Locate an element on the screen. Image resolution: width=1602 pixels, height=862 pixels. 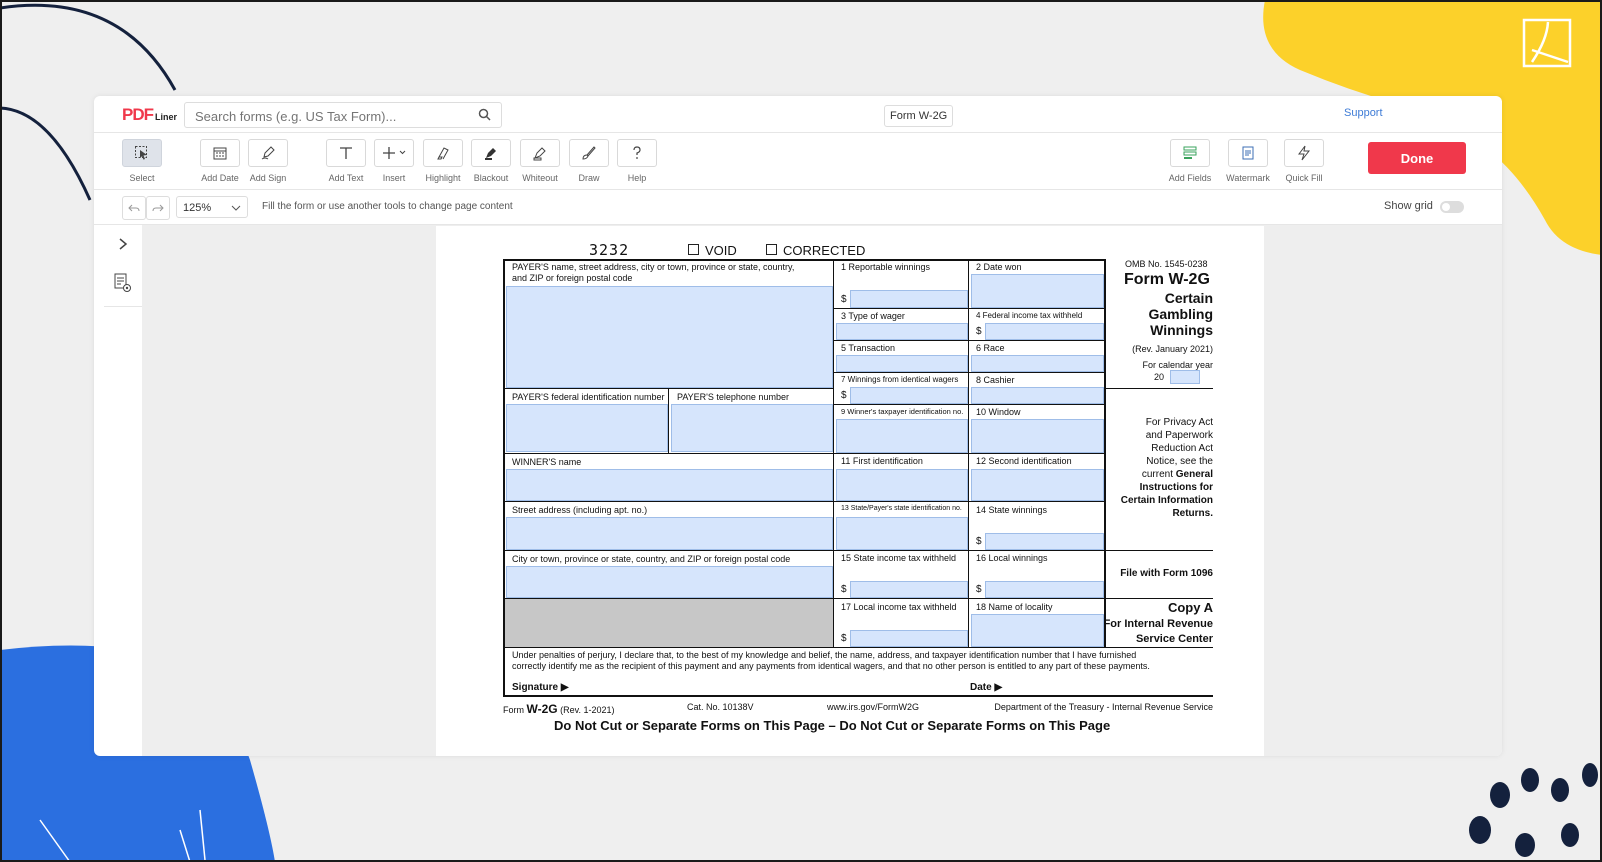
done-button: Done is located at coordinates (1417, 158).